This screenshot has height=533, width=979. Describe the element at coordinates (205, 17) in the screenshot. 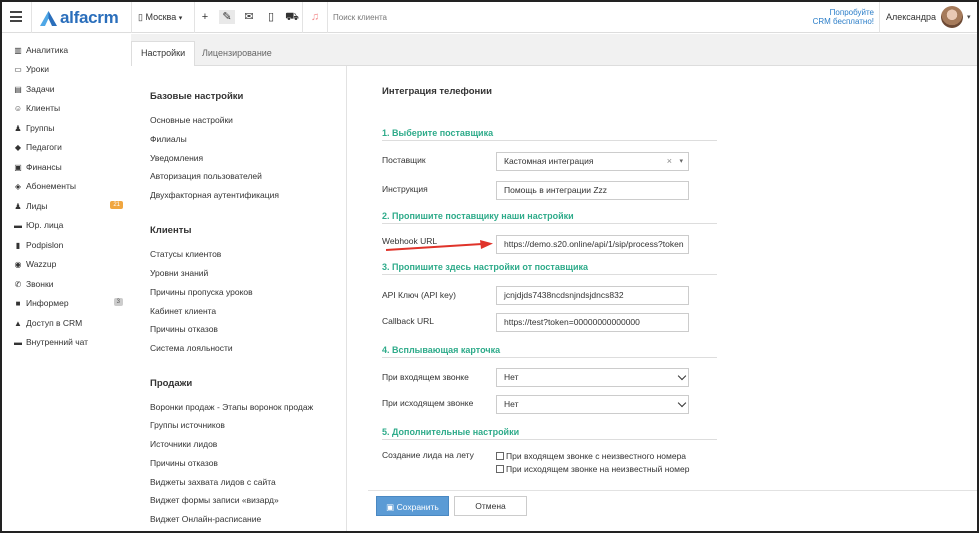

I see `plus-icon: +` at that location.